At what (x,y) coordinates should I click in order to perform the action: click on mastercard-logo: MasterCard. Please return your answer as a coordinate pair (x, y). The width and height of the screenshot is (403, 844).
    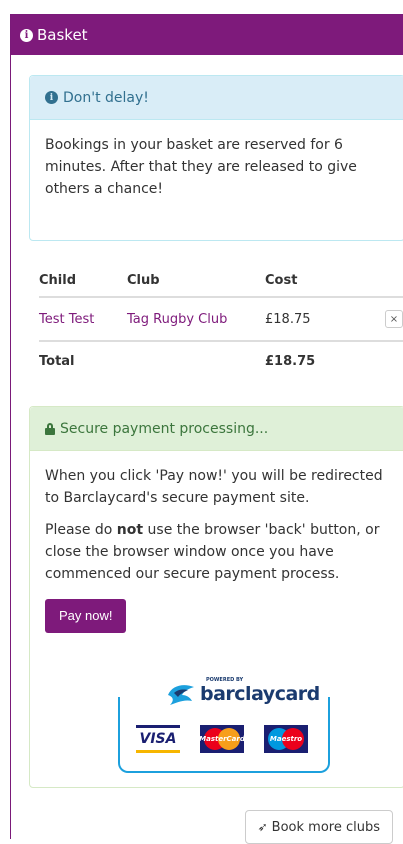
    Looking at the image, I should click on (222, 739).